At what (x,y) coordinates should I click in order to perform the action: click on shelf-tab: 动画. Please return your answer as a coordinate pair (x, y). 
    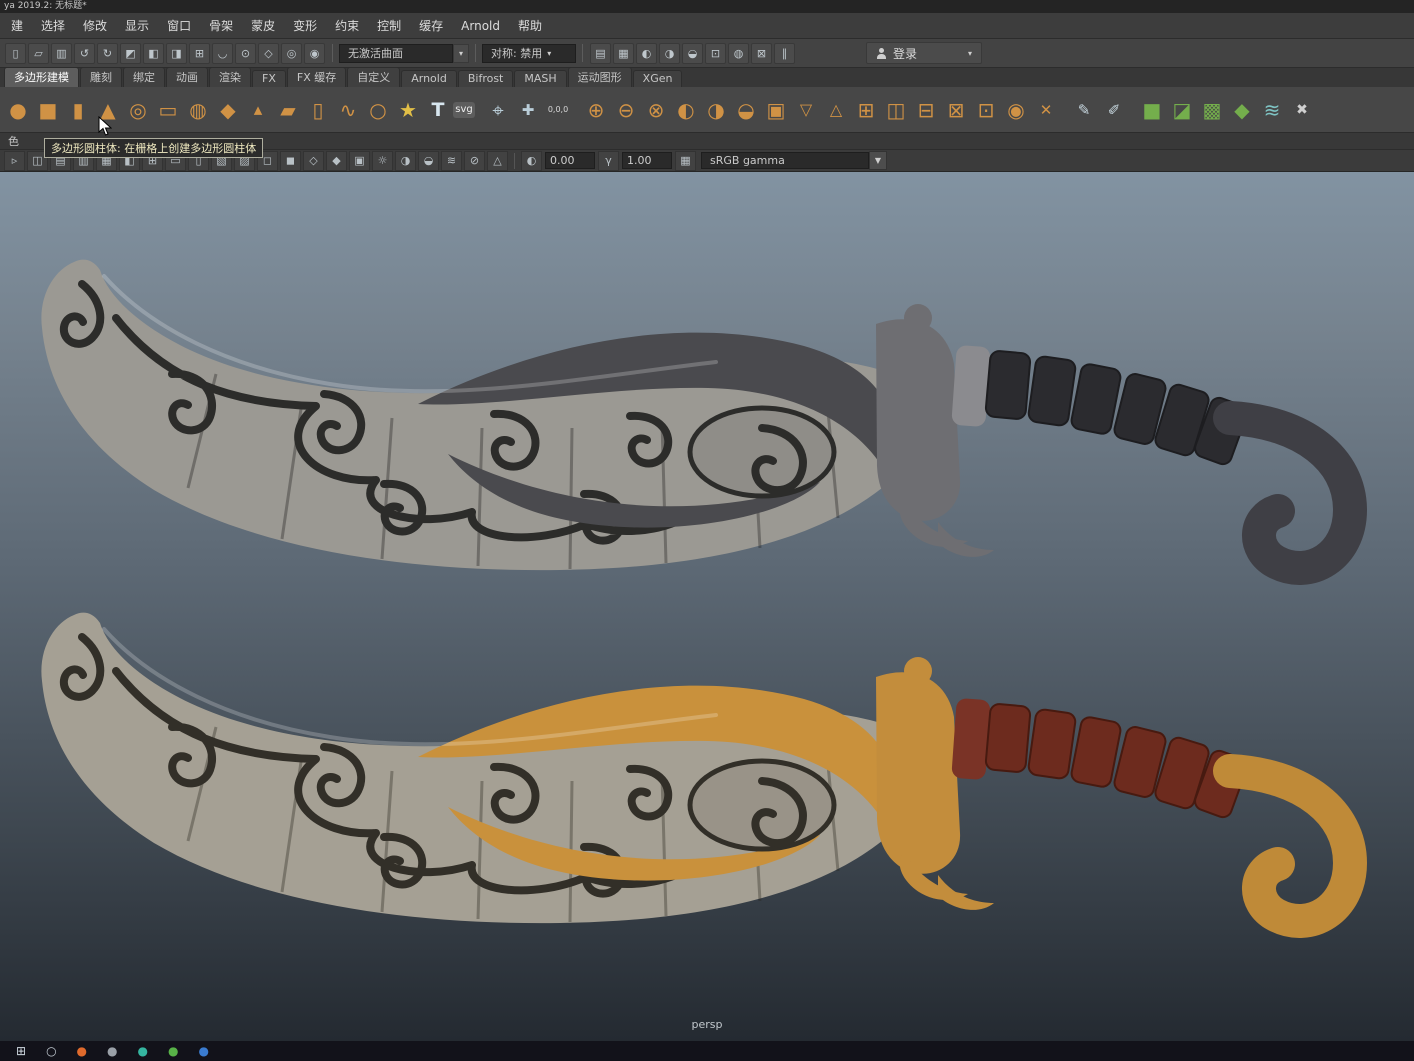
    Looking at the image, I should click on (187, 77).